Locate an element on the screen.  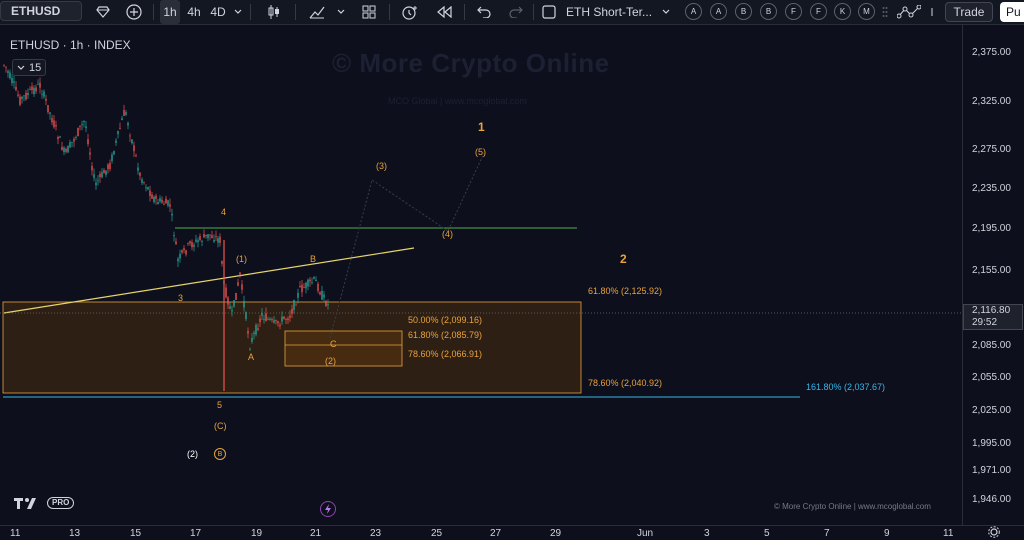
fib-label-78: 78.60% (2,066.91) is located at coordinates (445, 354).